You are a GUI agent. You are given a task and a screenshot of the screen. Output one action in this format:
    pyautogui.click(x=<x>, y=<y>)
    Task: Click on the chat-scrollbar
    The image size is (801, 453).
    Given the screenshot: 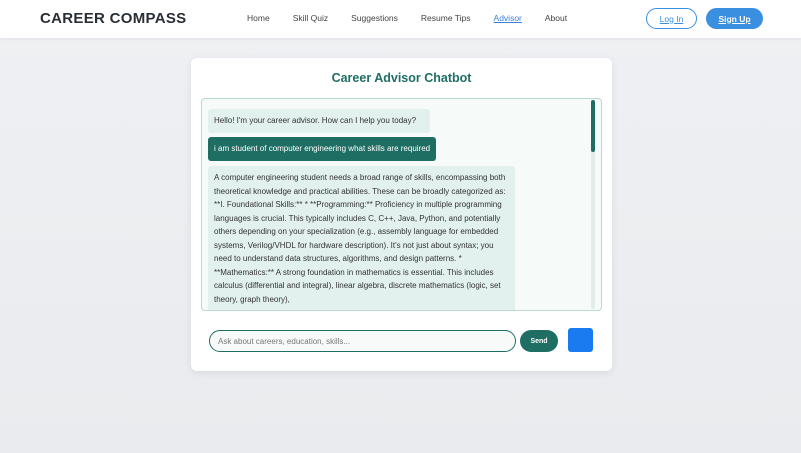 What is the action you would take?
    pyautogui.click(x=593, y=204)
    